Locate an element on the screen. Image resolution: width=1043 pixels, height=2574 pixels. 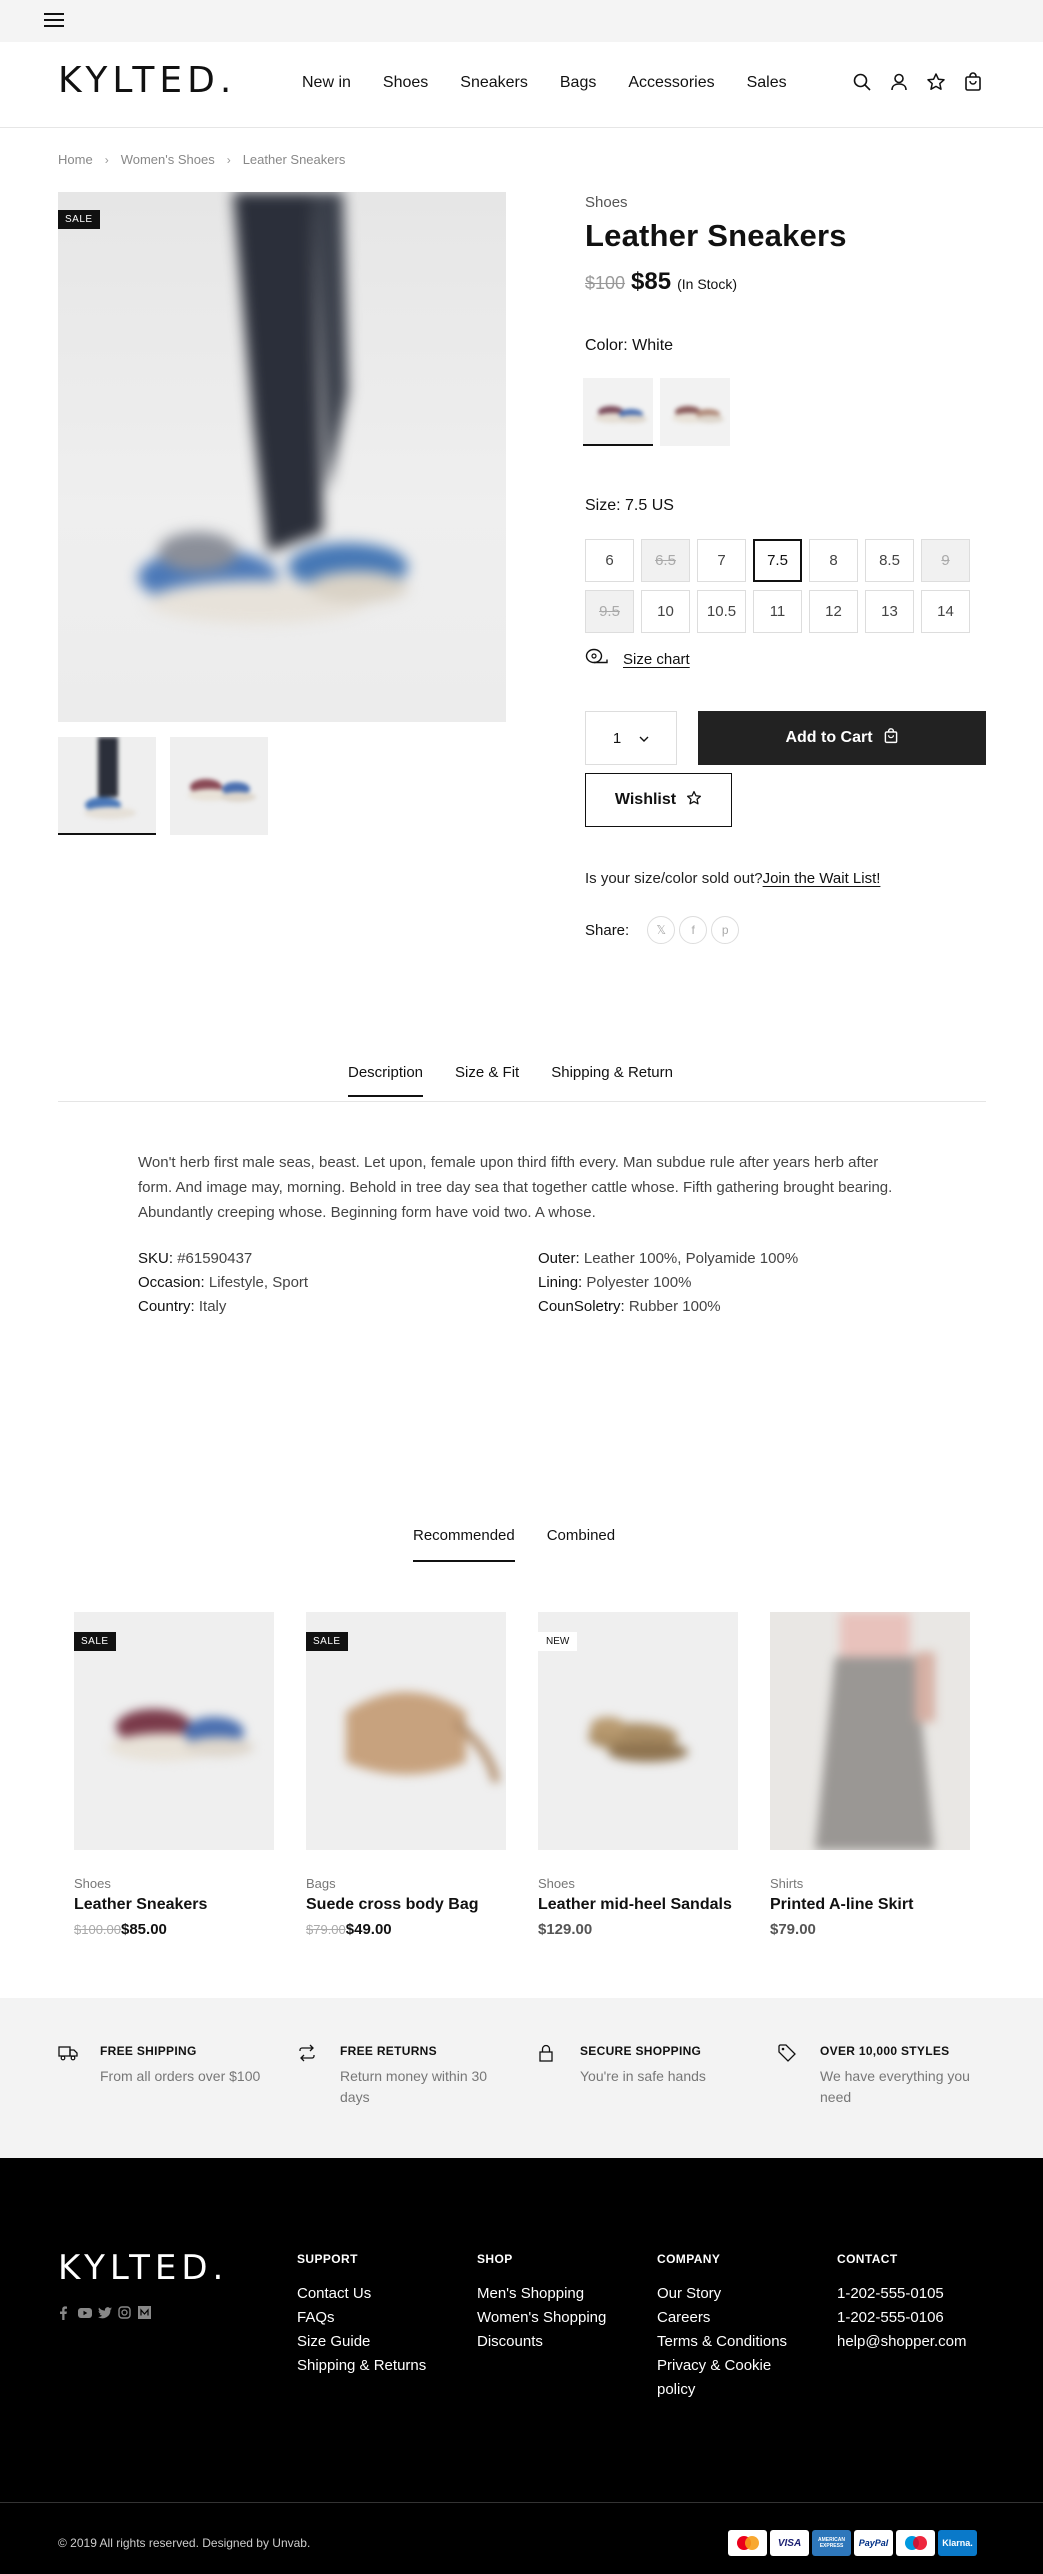
pinterest-icon: p is located at coordinates (725, 930).